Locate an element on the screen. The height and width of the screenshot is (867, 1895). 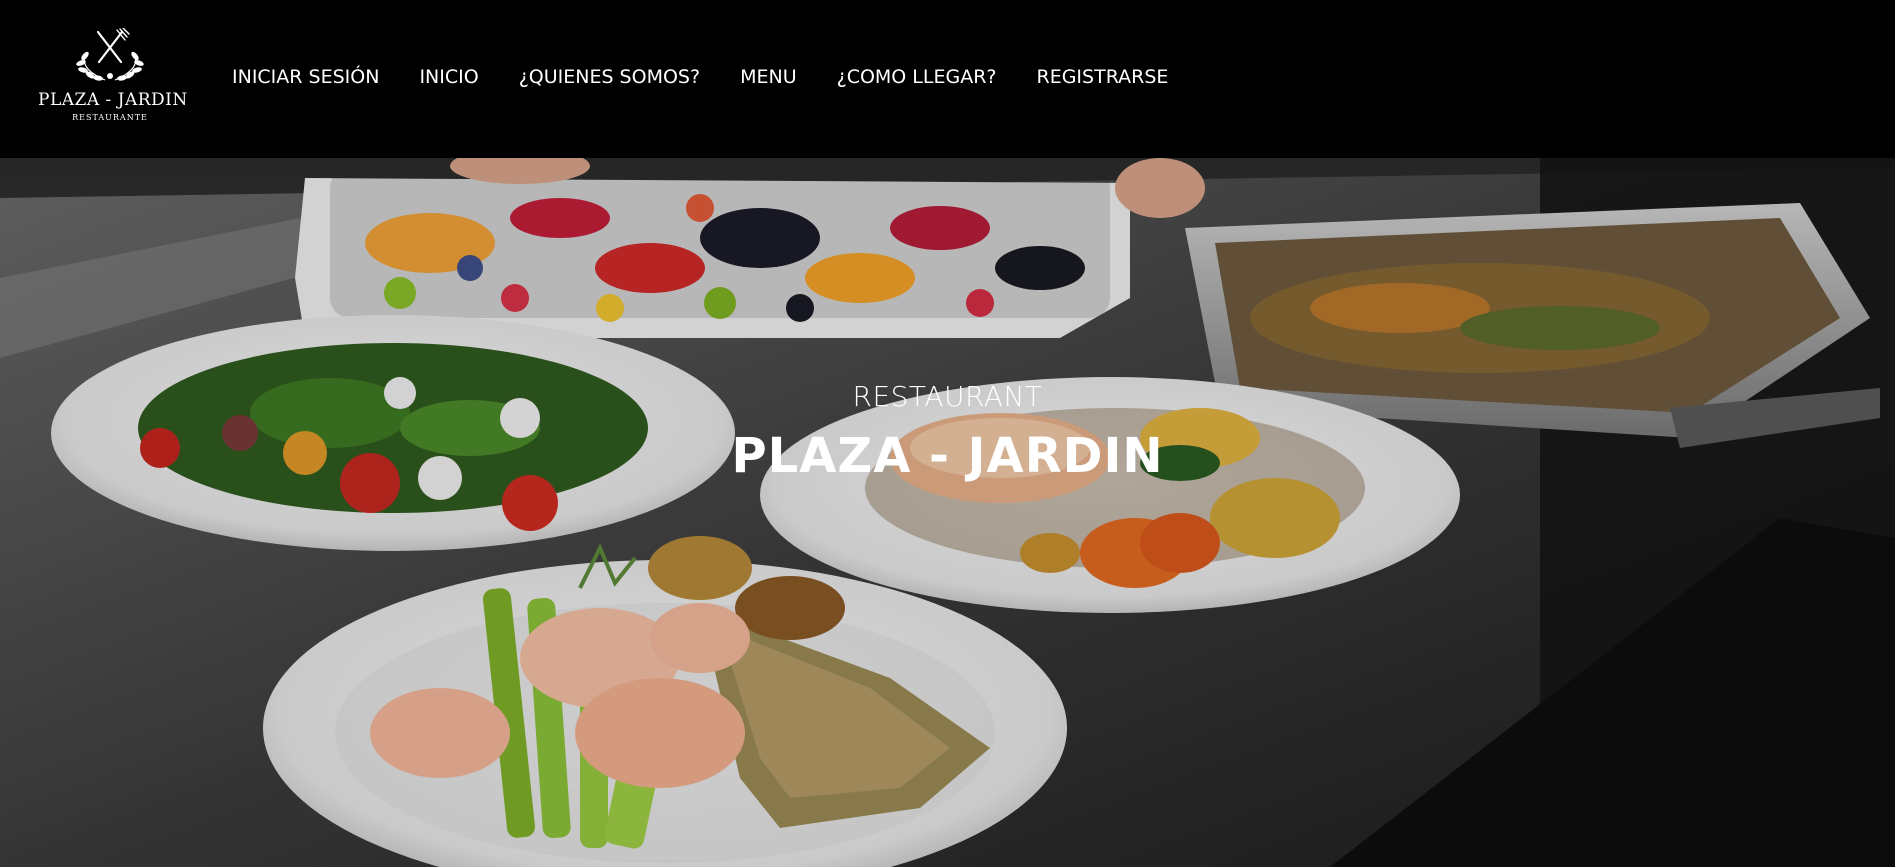
nav-login: INICIAR SESIÓN is located at coordinates (305, 77).